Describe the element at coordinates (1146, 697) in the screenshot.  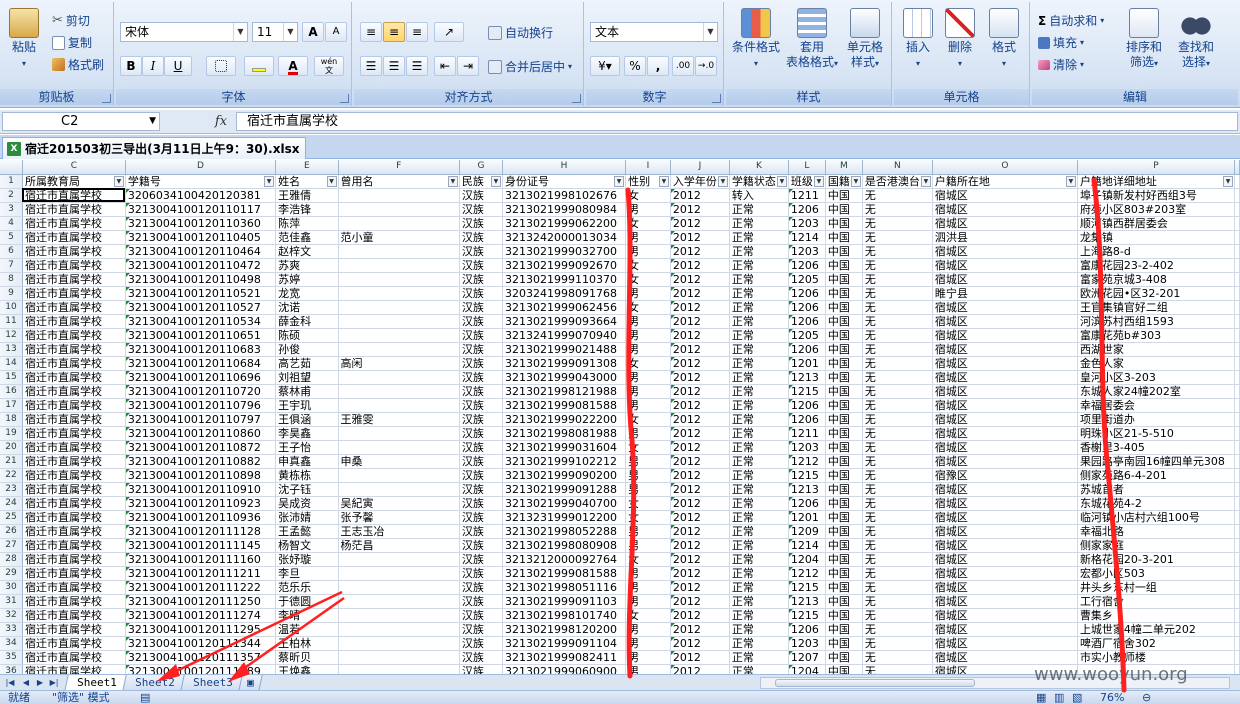
I see `zoom-out-icon: ⊖` at that location.